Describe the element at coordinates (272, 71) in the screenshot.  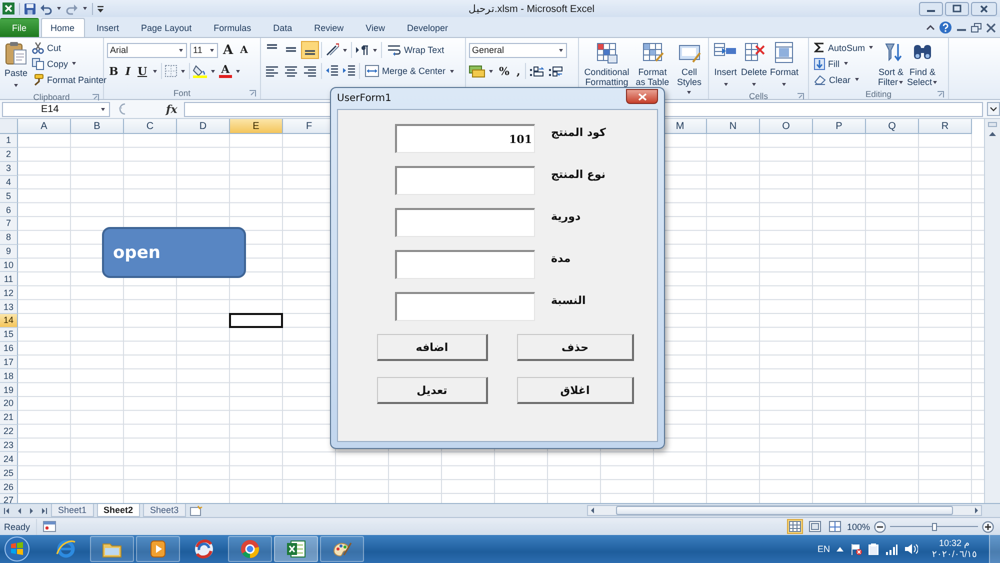
I see `align-left-icon` at that location.